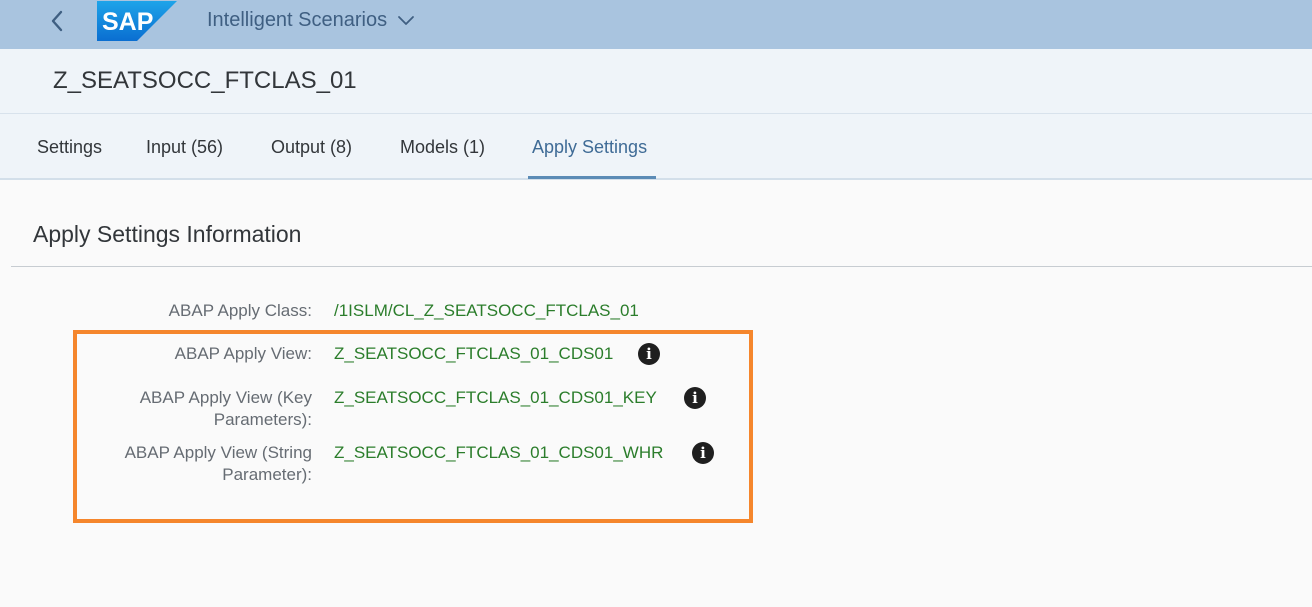  Describe the element at coordinates (243, 353) in the screenshot. I see `apply-view-label: ABAP Apply View:` at that location.